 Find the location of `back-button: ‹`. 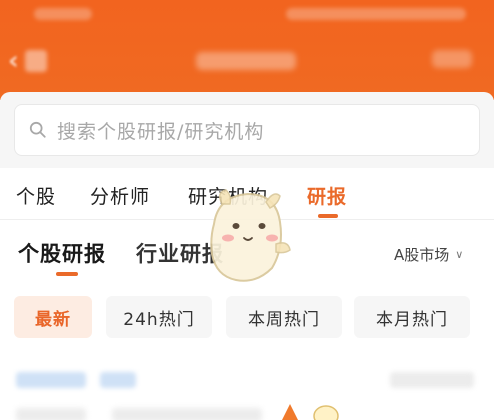

back-button: ‹ is located at coordinates (43, 61).